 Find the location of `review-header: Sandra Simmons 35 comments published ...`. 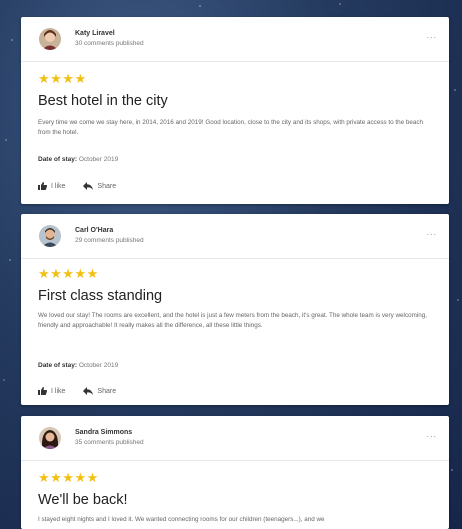

review-header: Sandra Simmons 35 comments published ... is located at coordinates (235, 438).